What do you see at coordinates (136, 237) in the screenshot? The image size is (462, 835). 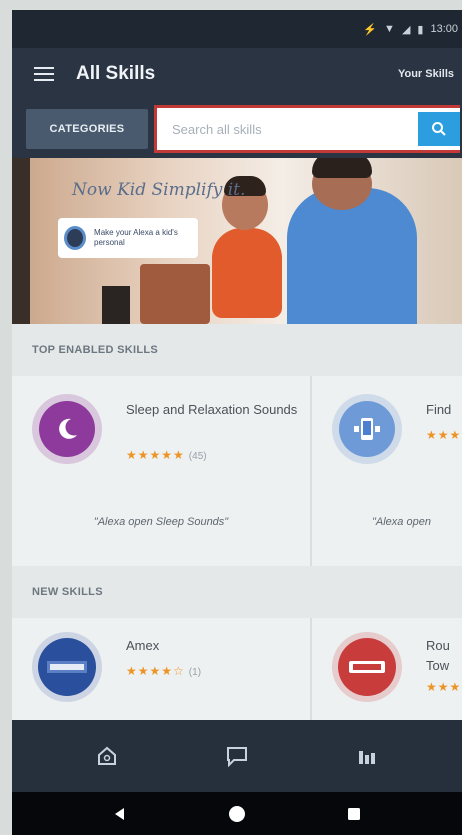 I see `banner-card-text: Make your Alexa a kid's personal` at bounding box center [136, 237].